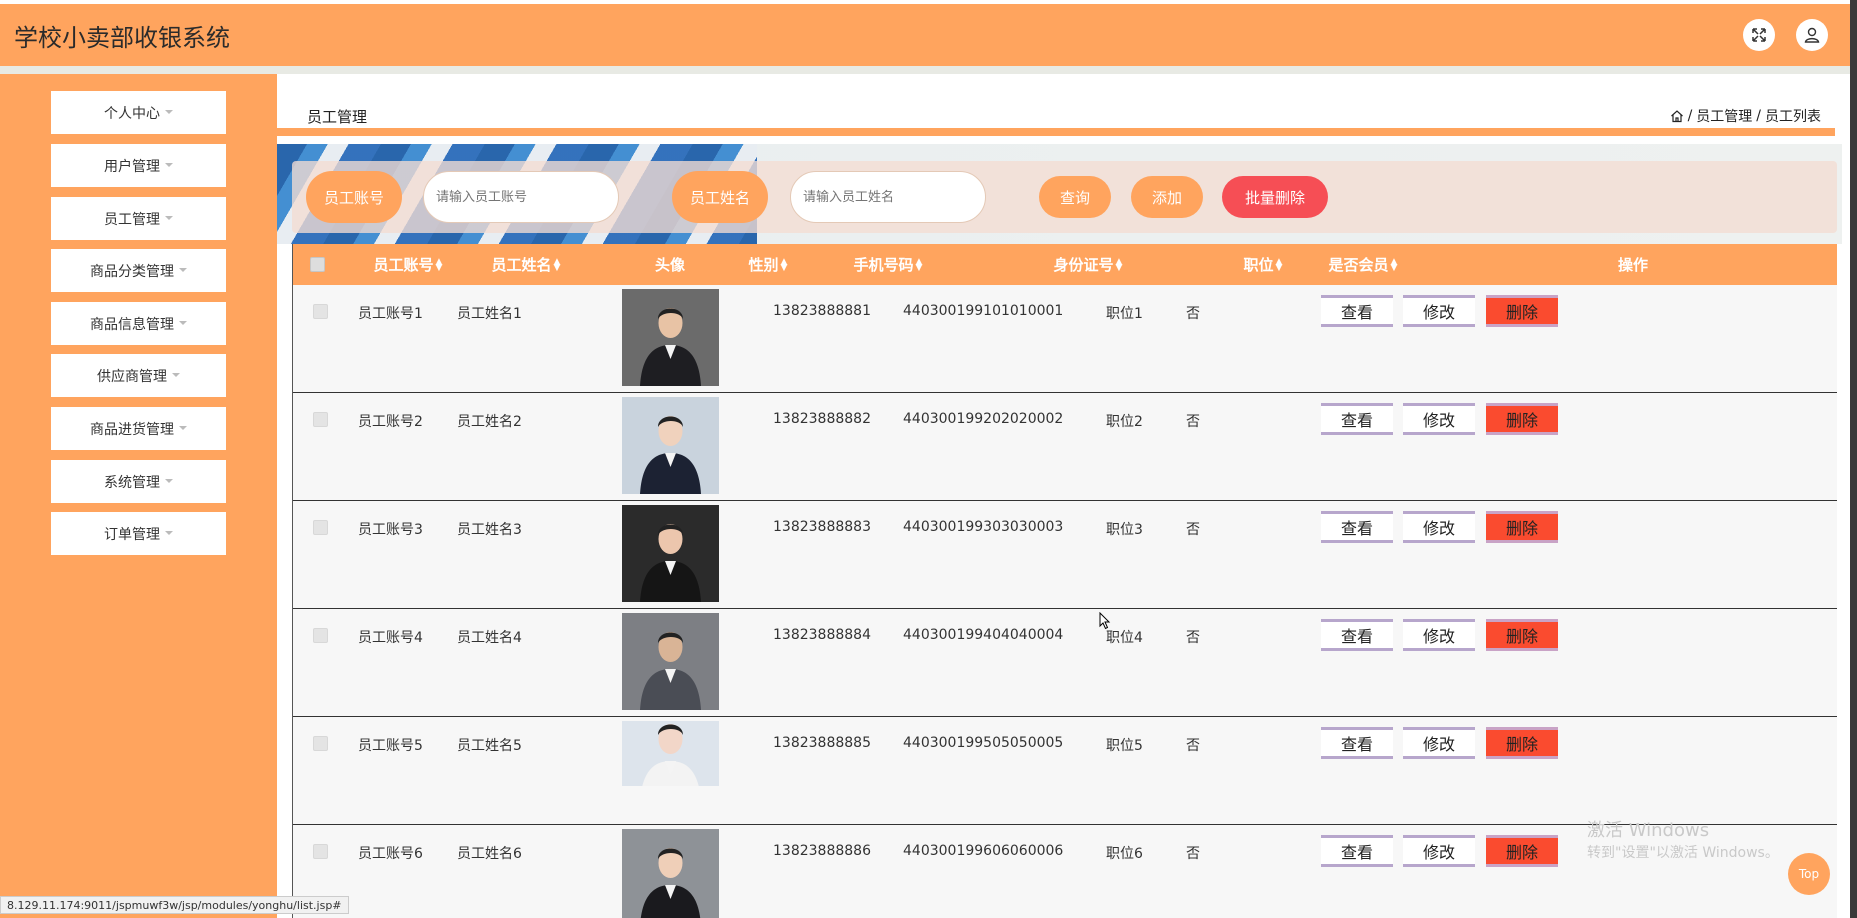 The height and width of the screenshot is (918, 1857). What do you see at coordinates (132, 271) in the screenshot?
I see `sidebar-item-label: 商品分类管理` at bounding box center [132, 271].